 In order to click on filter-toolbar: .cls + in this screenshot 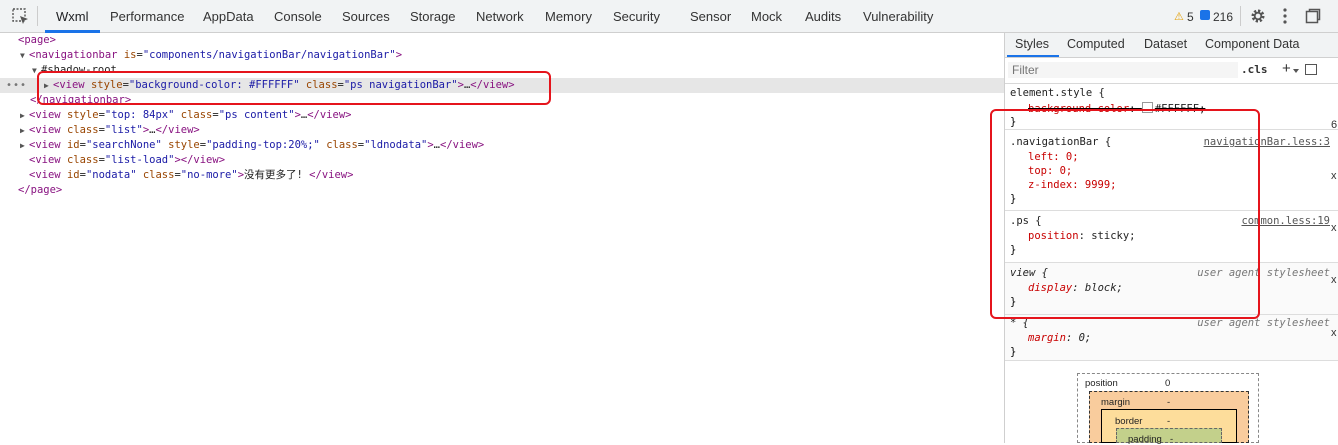, I will do `click(1171, 71)`.